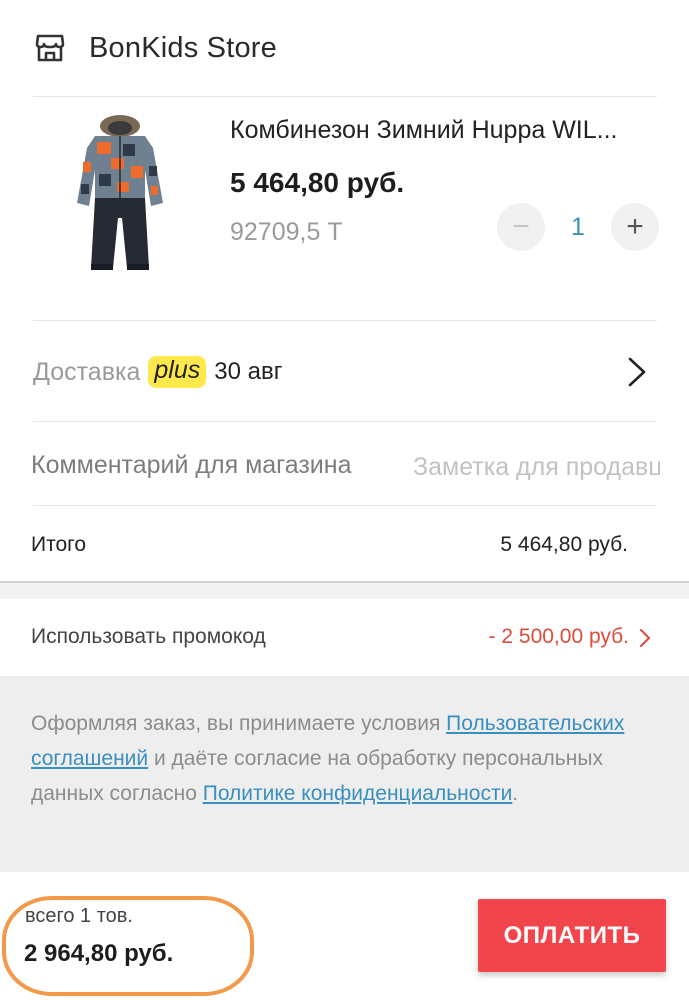 The image size is (689, 1000). I want to click on terms-text: ., so click(515, 793).